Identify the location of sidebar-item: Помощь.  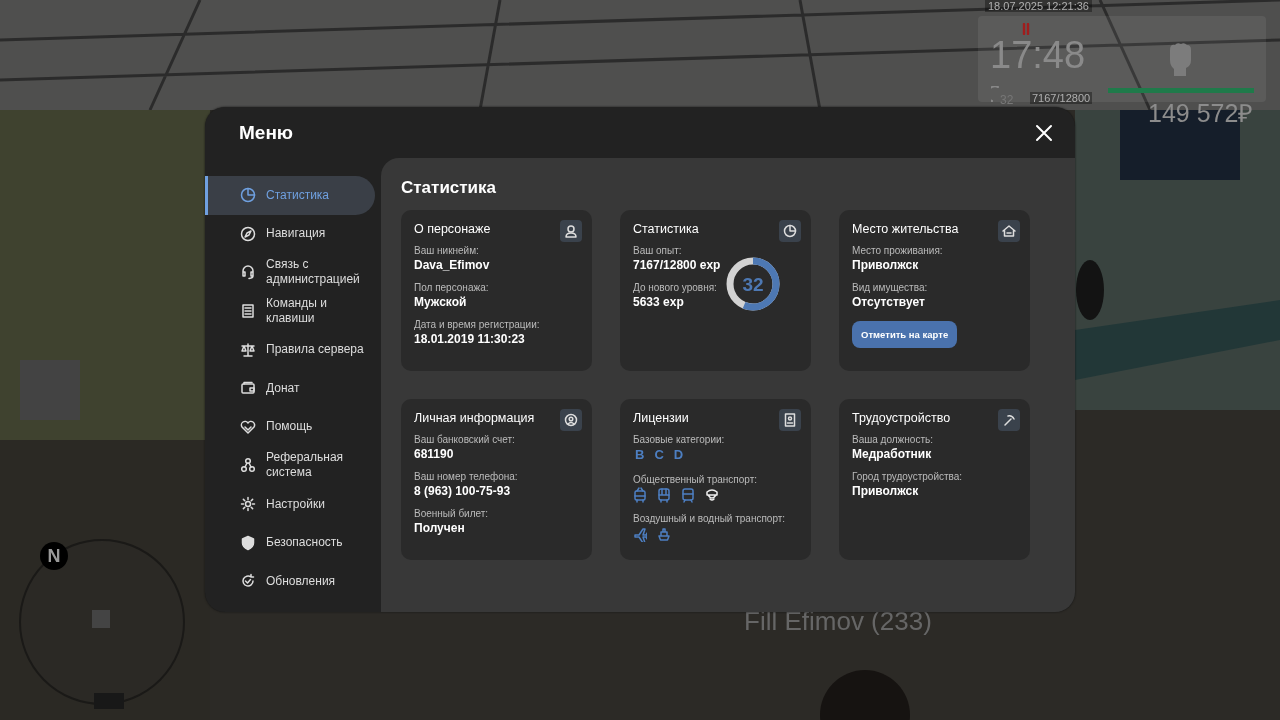
(290, 427).